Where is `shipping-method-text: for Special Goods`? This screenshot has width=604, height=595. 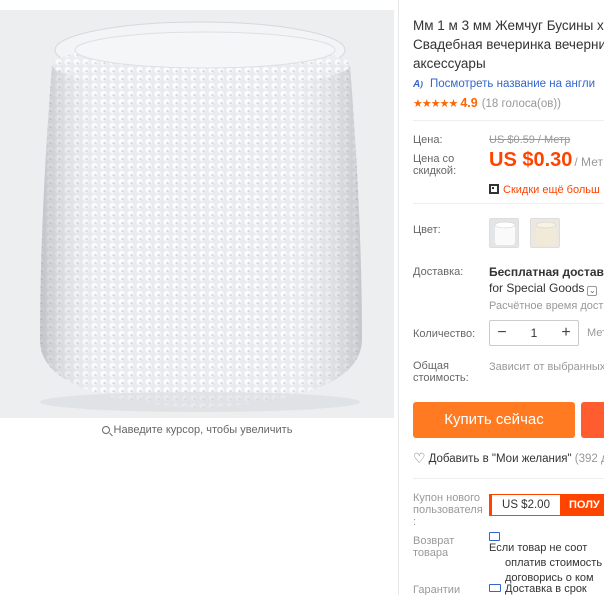 shipping-method-text: for Special Goods is located at coordinates (537, 288).